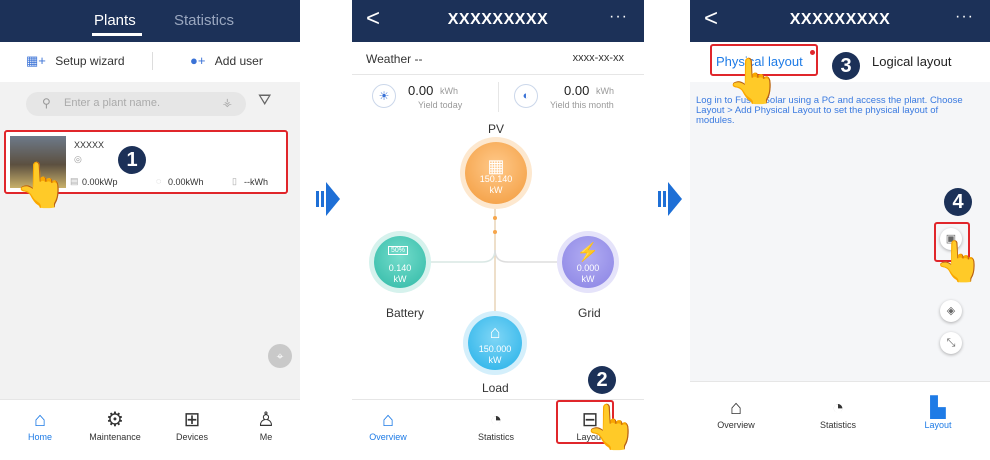 This screenshot has height=460, width=990. Describe the element at coordinates (115, 437) in the screenshot. I see `nav-maintenance-label: Maintenance` at that location.